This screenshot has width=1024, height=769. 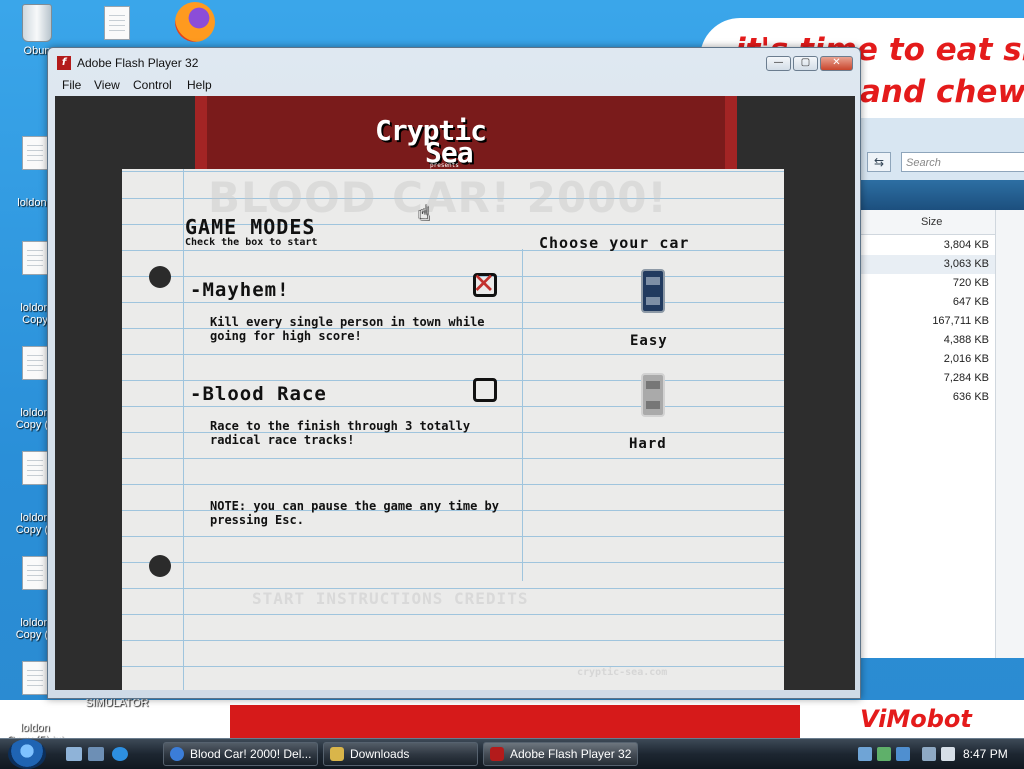 I want to click on wallpaper-text-line2: and chew, so click(x=942, y=92).